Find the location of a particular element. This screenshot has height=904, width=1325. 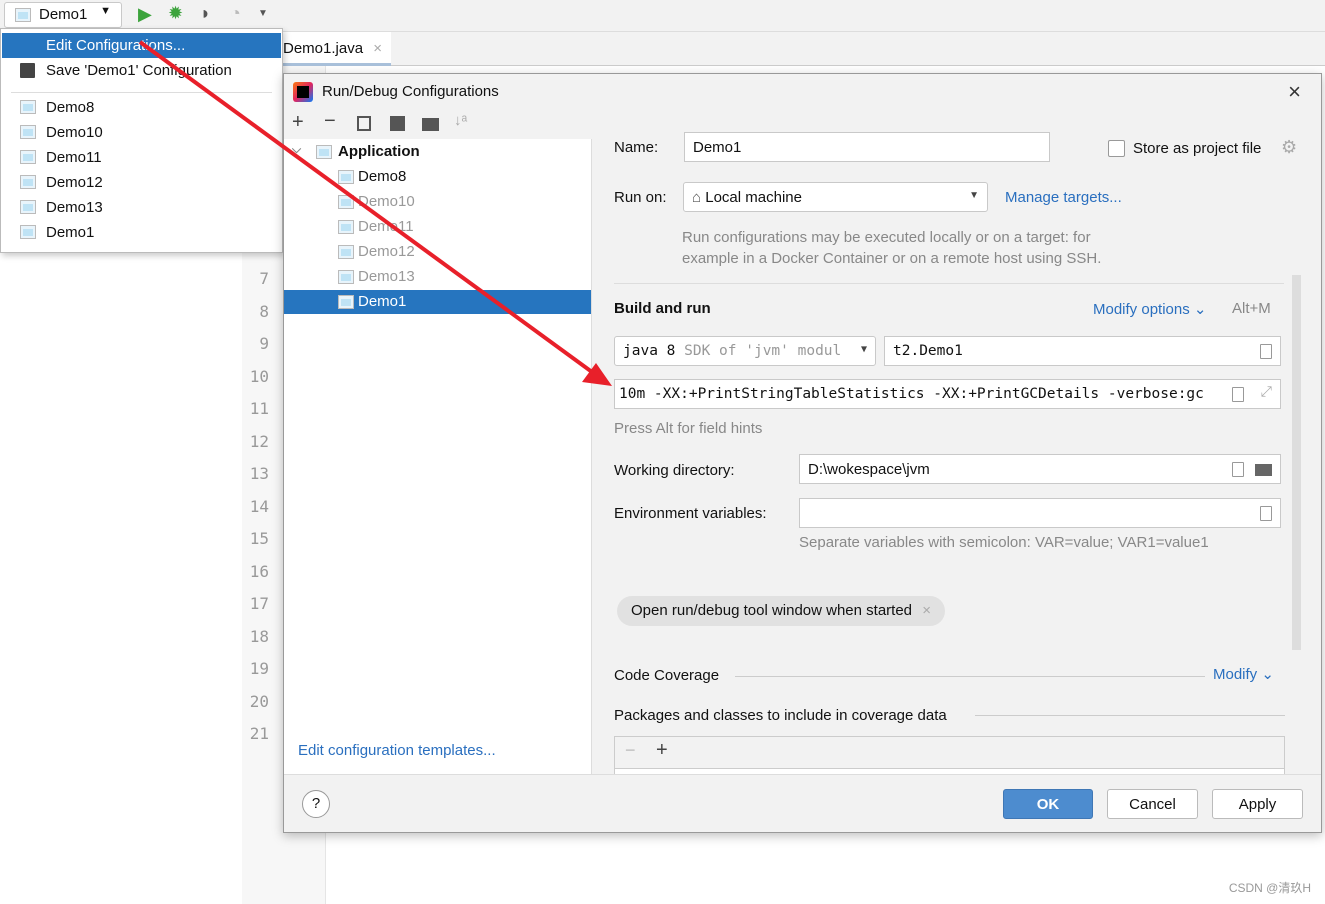

name-input: Demo1 is located at coordinates (867, 147).